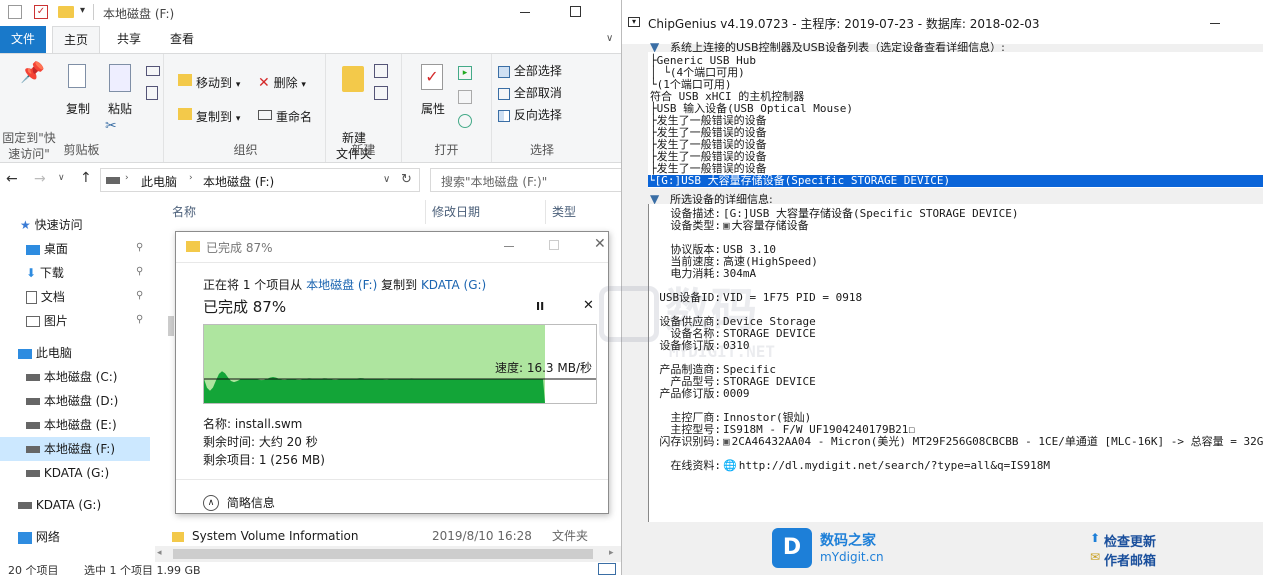 Image resolution: width=1263 pixels, height=575 pixels. I want to click on up-arrow-icon: ↑, so click(86, 178).